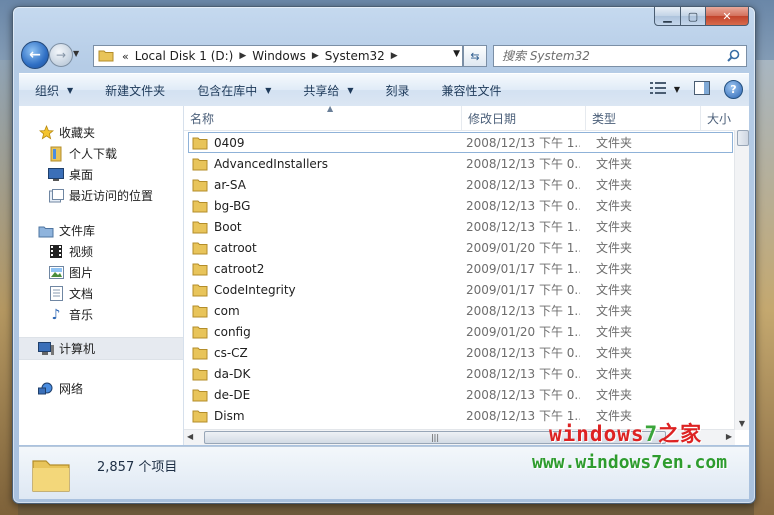 Image resolution: width=774 pixels, height=515 pixels. What do you see at coordinates (101, 195) in the screenshot?
I see `nav-recent-places: 最近访问的位置` at bounding box center [101, 195].